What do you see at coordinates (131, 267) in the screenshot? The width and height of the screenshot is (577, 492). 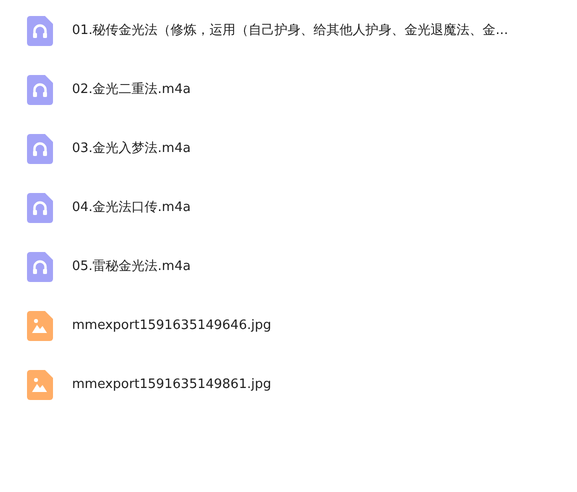 I see `file-name: 05.雷秘金光法.m4a` at bounding box center [131, 267].